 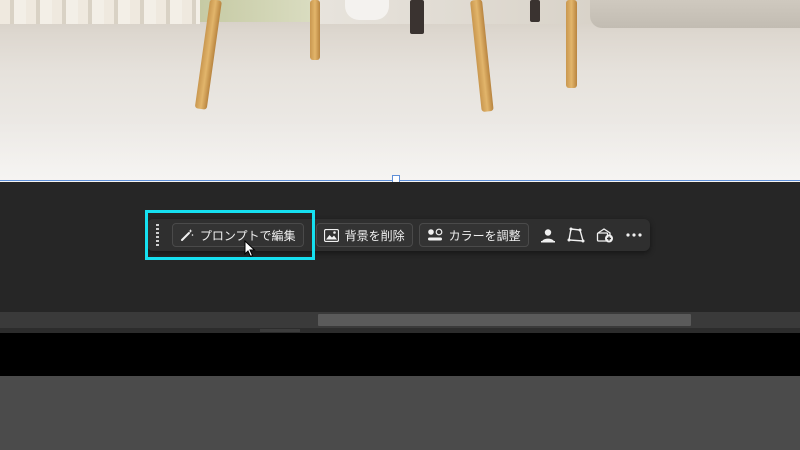 I want to click on more-options-button, so click(x=634, y=235).